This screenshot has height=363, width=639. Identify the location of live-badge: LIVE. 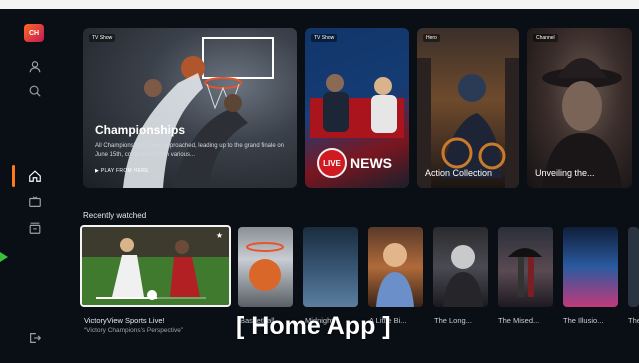
(332, 163).